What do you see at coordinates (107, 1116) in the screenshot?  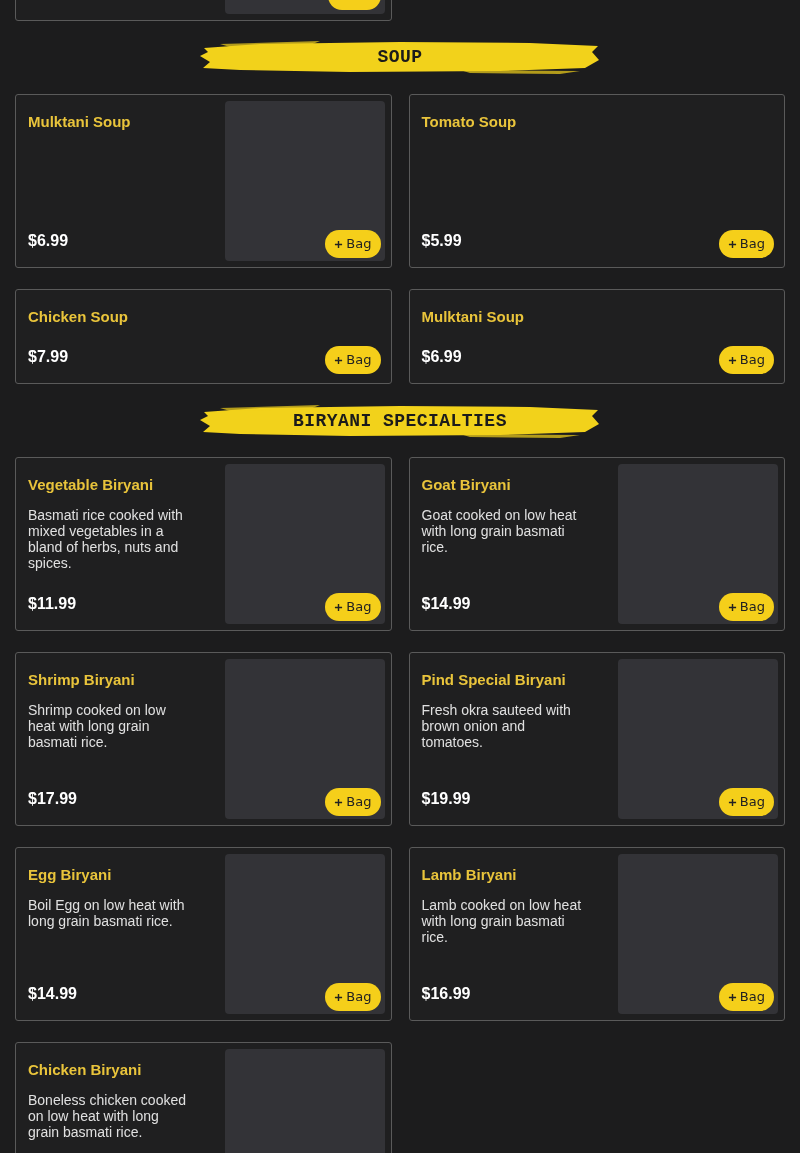 I see `item-description: Boneless chicken cooked on low heat with long grain basmati rice.` at bounding box center [107, 1116].